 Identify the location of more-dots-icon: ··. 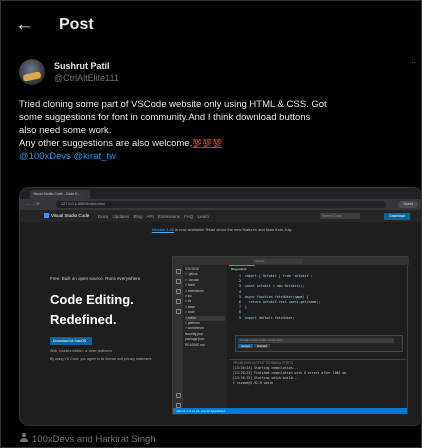
(413, 62).